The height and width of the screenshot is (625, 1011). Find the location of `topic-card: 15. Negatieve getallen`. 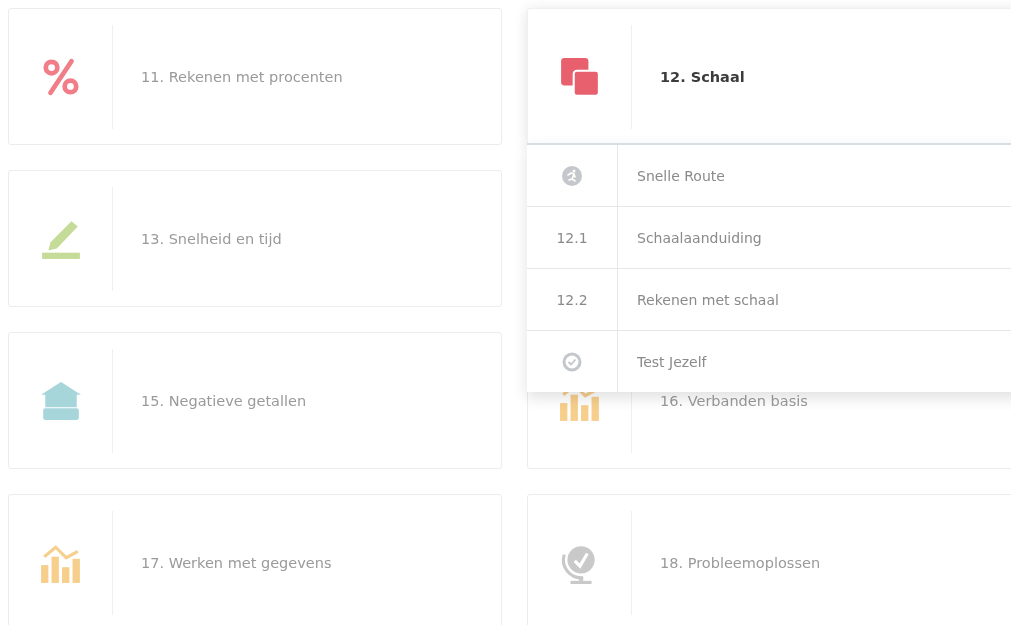

topic-card: 15. Negatieve getallen is located at coordinates (255, 400).